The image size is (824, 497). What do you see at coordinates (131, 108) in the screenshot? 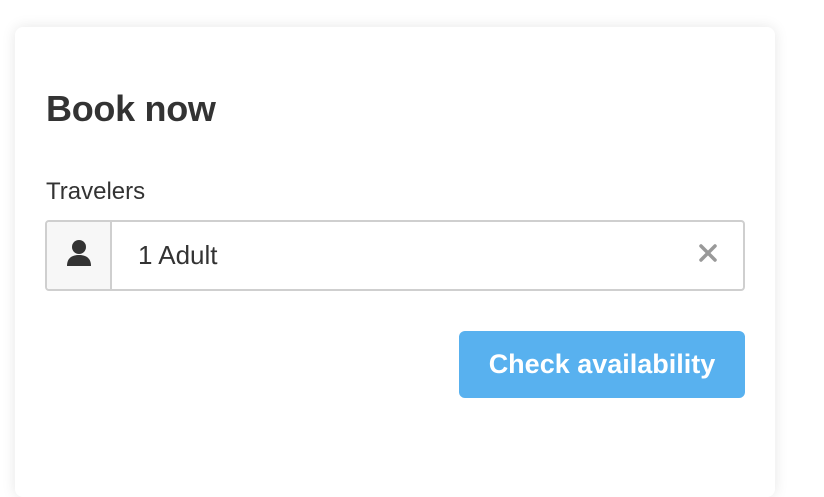
I see `page-title: Book now` at bounding box center [131, 108].